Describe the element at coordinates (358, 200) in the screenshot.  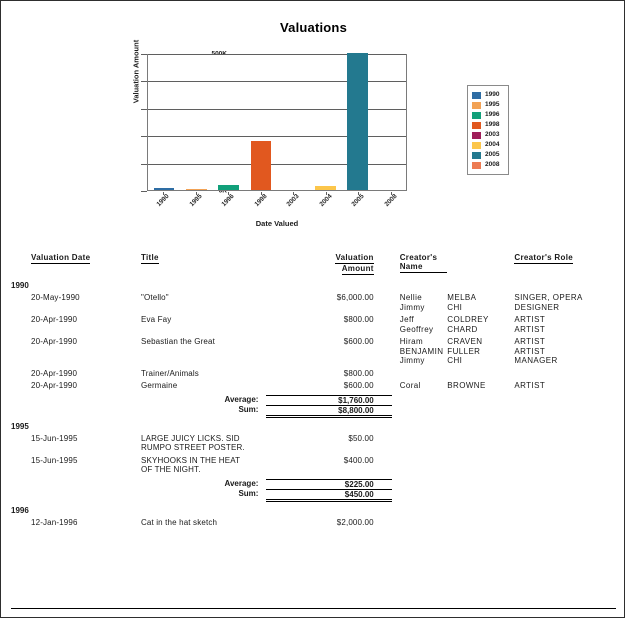
I see `x-tick-label: 2005` at that location.